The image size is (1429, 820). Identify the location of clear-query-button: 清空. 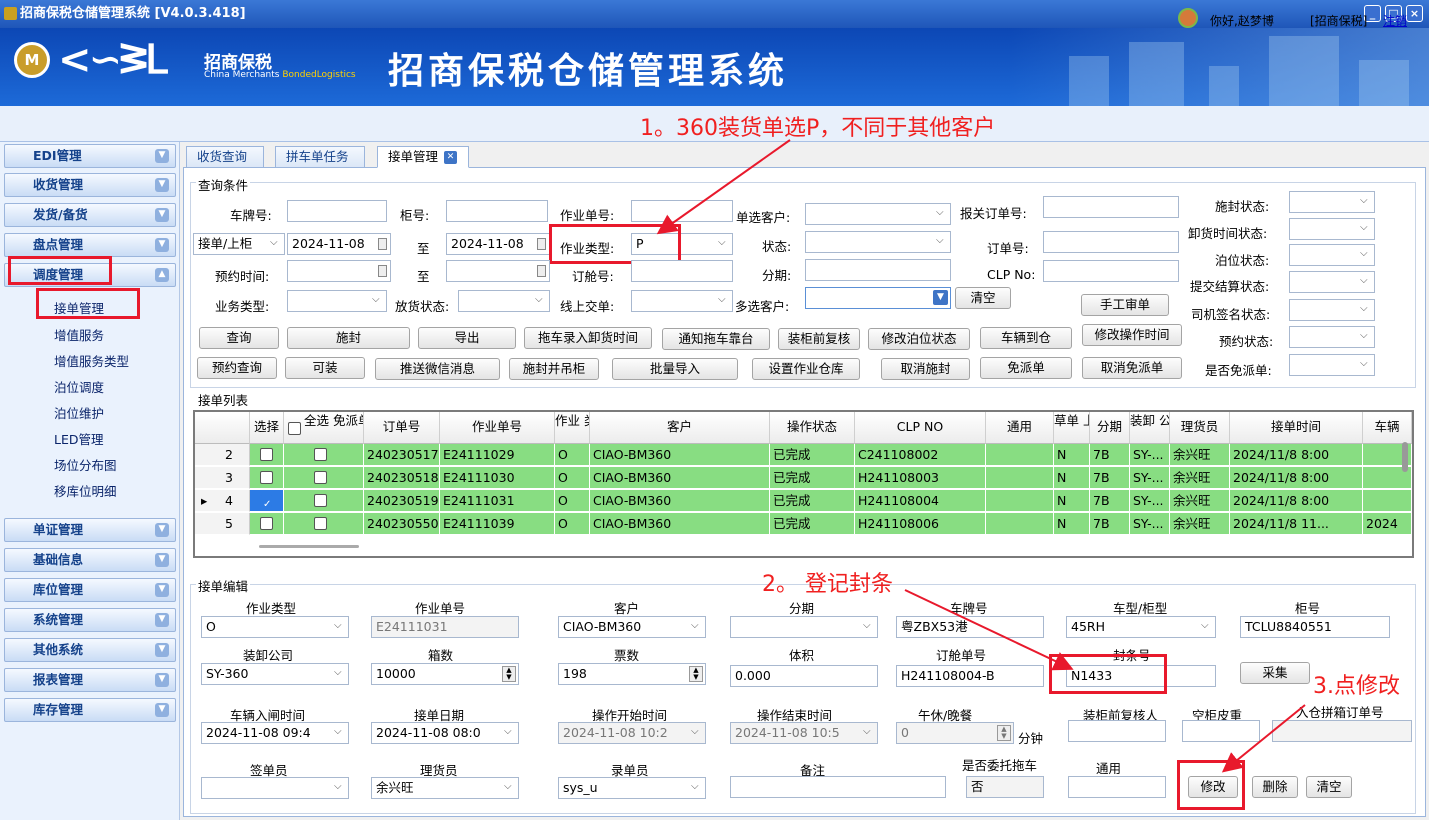
(983, 298).